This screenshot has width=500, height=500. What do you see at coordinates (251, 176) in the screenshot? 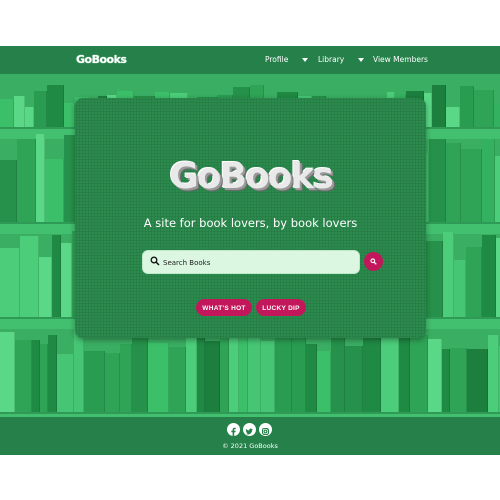
I see `hero-logo: GoBooks` at bounding box center [251, 176].